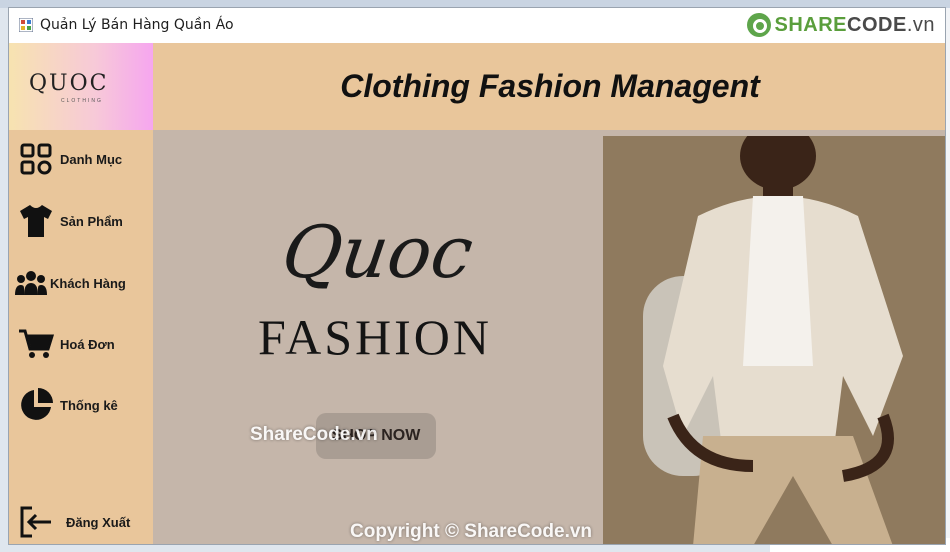 This screenshot has height=552, width=950. What do you see at coordinates (89, 405) in the screenshot?
I see `sidebar-item-label: Thống kê` at bounding box center [89, 405].